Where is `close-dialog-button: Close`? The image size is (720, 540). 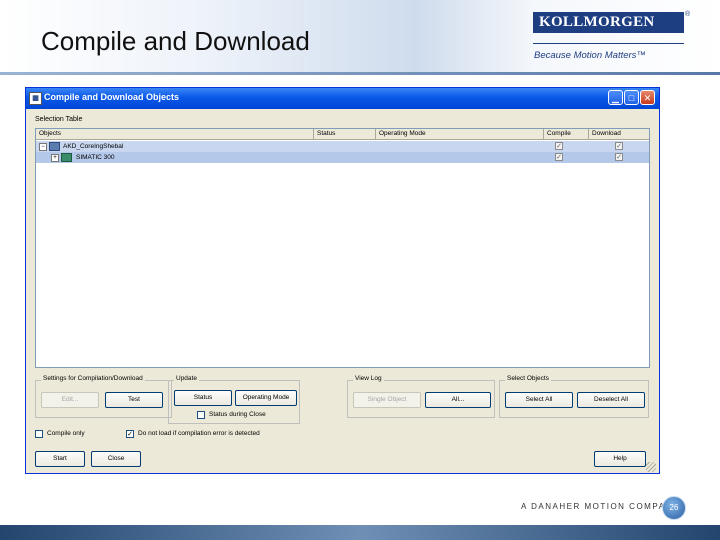
close-dialog-button: Close is located at coordinates (116, 459).